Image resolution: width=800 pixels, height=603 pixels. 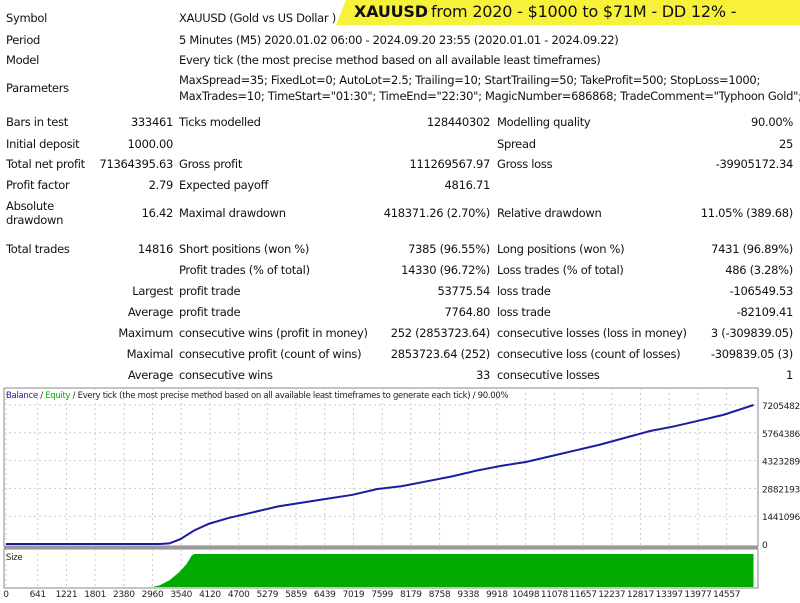 I want to click on stat-label: Expected payoff, so click(x=224, y=185).